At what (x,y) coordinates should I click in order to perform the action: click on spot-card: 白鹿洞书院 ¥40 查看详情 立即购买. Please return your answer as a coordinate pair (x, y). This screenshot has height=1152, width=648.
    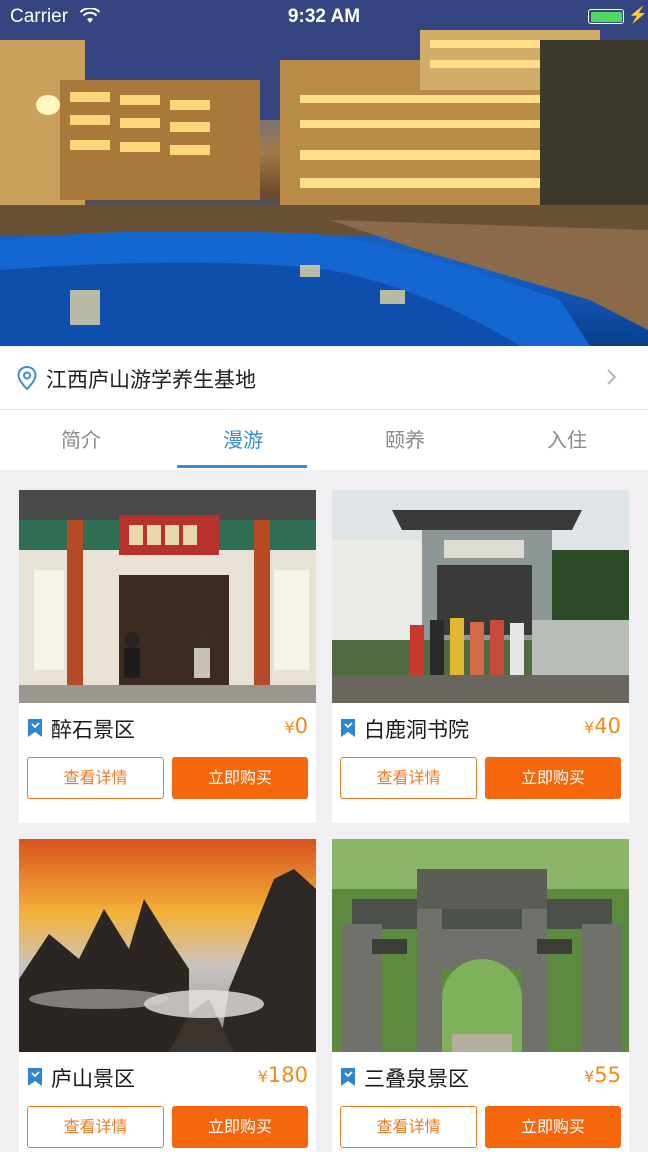
    Looking at the image, I should click on (480, 656).